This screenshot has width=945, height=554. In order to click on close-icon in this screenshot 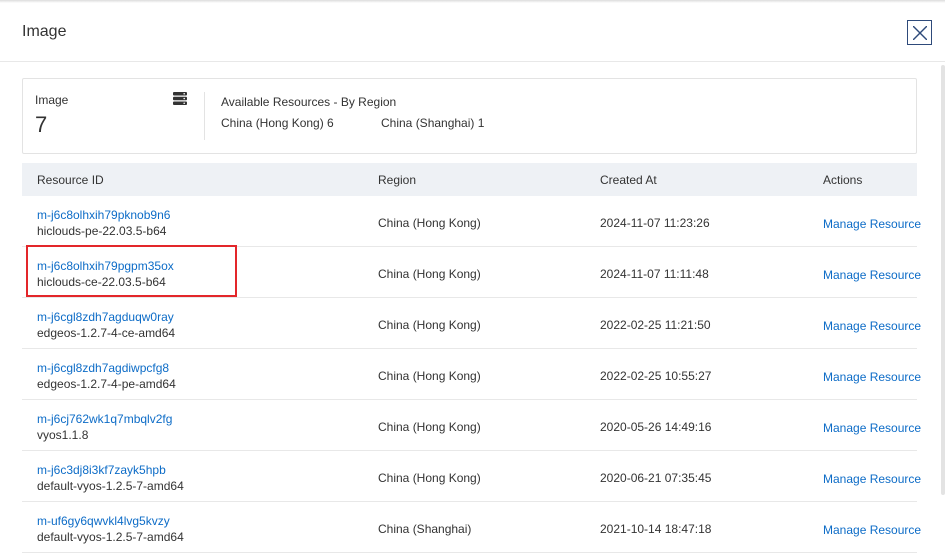, I will do `click(920, 33)`.